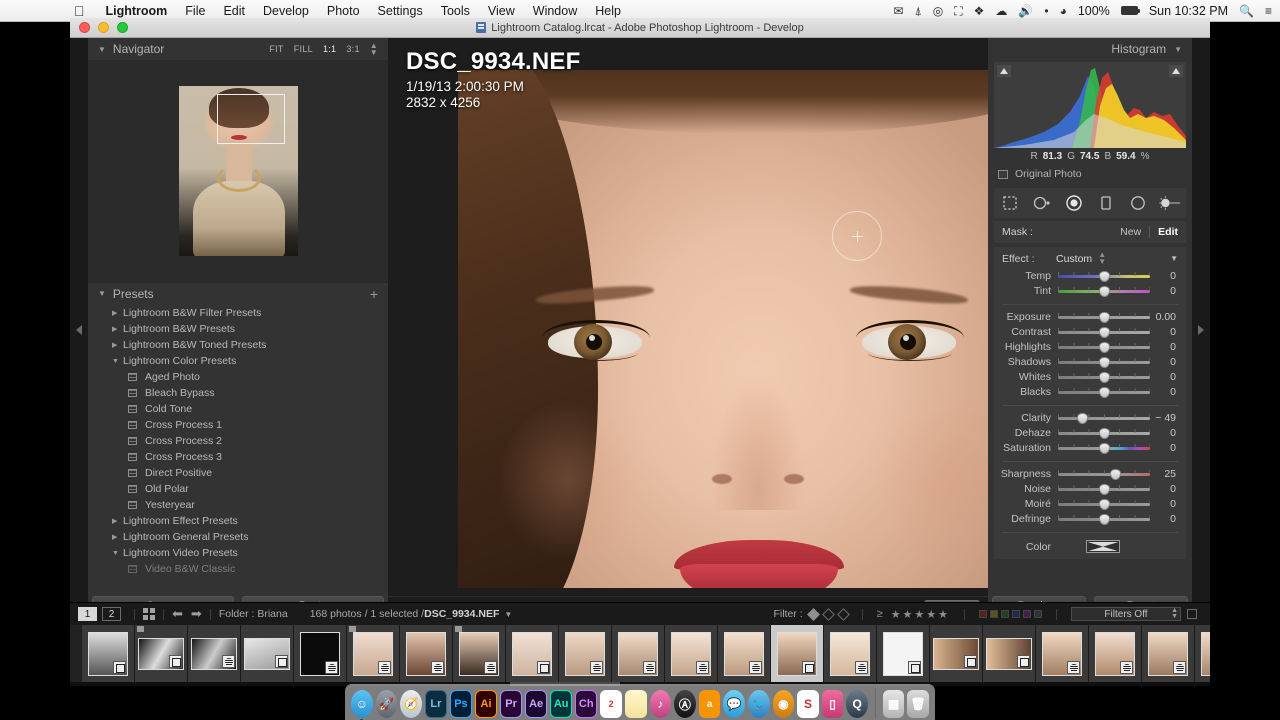  I want to click on dock-launchpad-icon: 🚀, so click(386, 704).